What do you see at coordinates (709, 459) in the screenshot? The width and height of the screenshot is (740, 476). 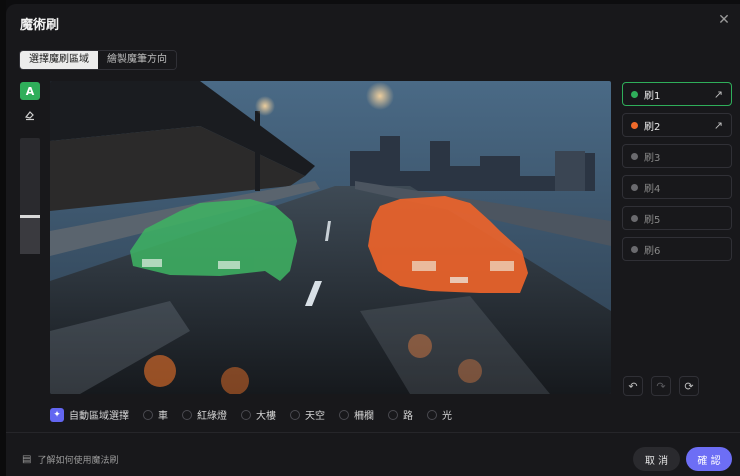 I see `confirm-button: 確 認` at bounding box center [709, 459].